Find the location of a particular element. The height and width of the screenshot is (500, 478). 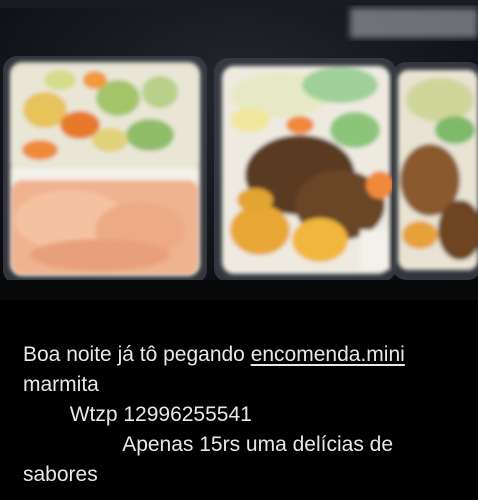

caption-link: encomenda.mini is located at coordinates (328, 354).